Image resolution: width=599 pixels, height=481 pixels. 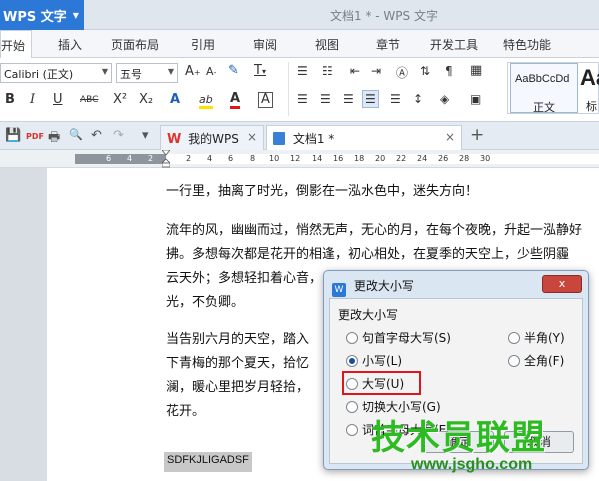 What do you see at coordinates (16, 44) in the screenshot?
I see `tab-home: 开始` at bounding box center [16, 44].